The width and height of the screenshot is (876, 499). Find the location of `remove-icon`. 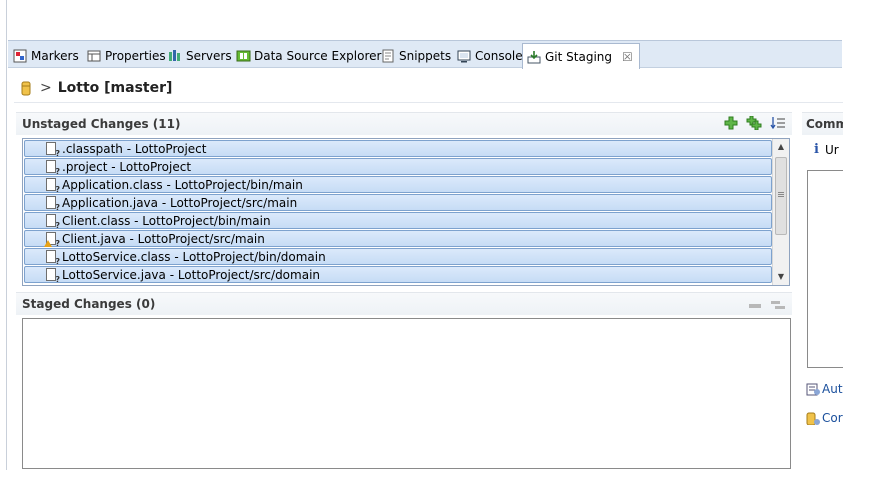

remove-icon is located at coordinates (755, 306).